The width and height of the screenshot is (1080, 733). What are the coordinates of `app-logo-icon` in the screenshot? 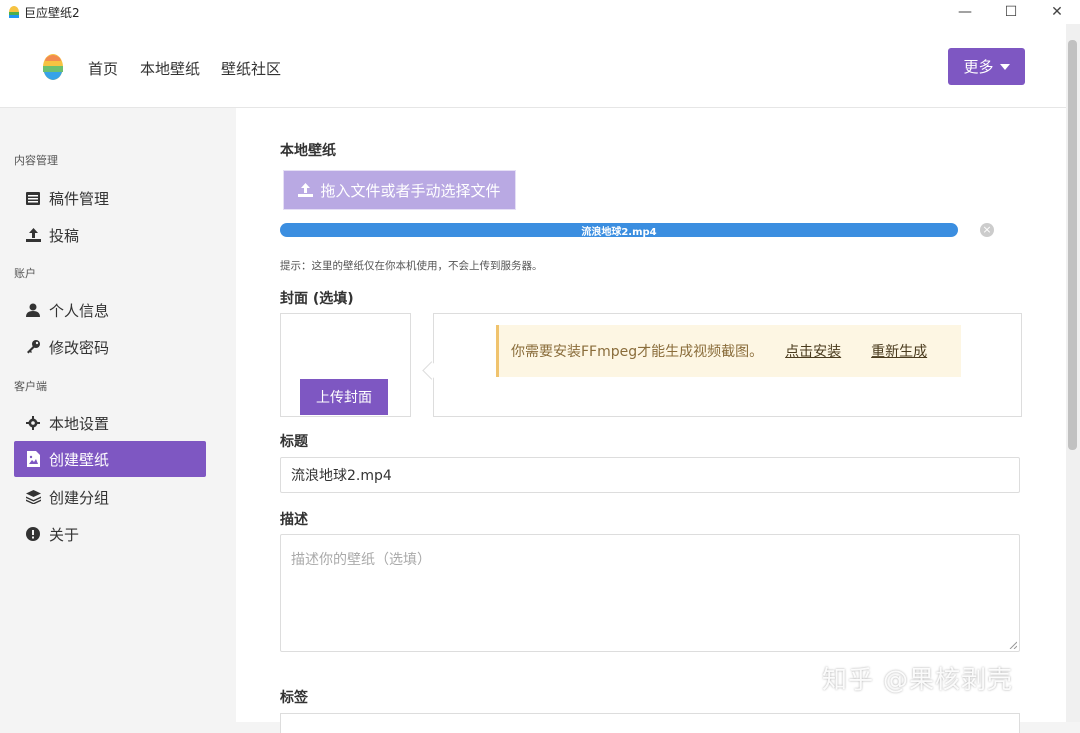 It's located at (14, 12).